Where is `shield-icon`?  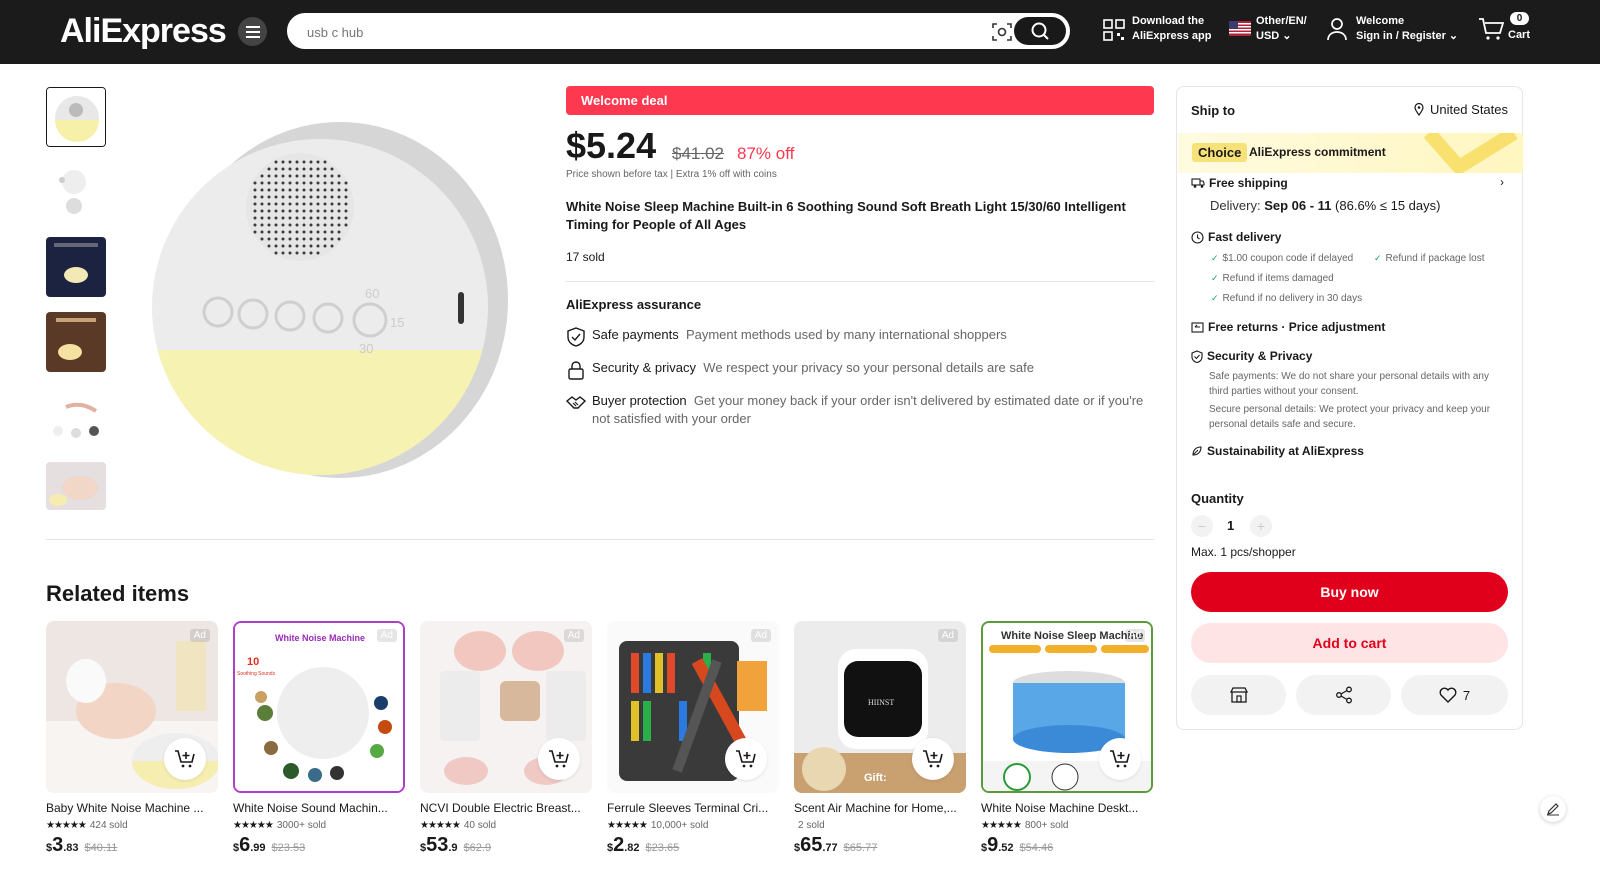 shield-icon is located at coordinates (1197, 356).